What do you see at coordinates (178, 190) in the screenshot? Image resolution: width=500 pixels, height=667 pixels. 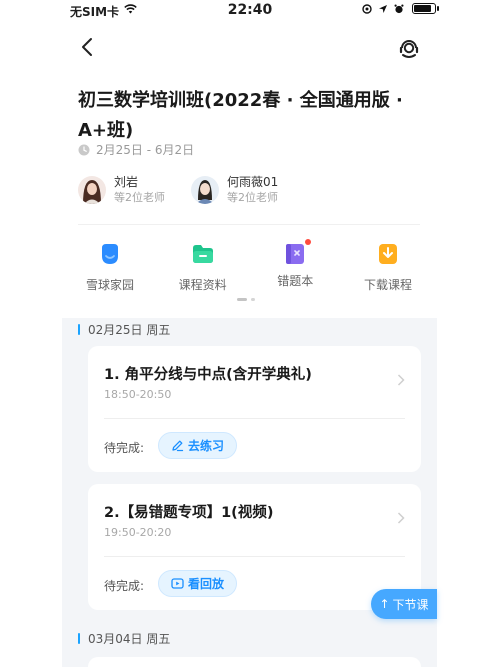 I see `teacher-list: 刘岩 等2位老师 何雨薇01 等2位老师` at bounding box center [178, 190].